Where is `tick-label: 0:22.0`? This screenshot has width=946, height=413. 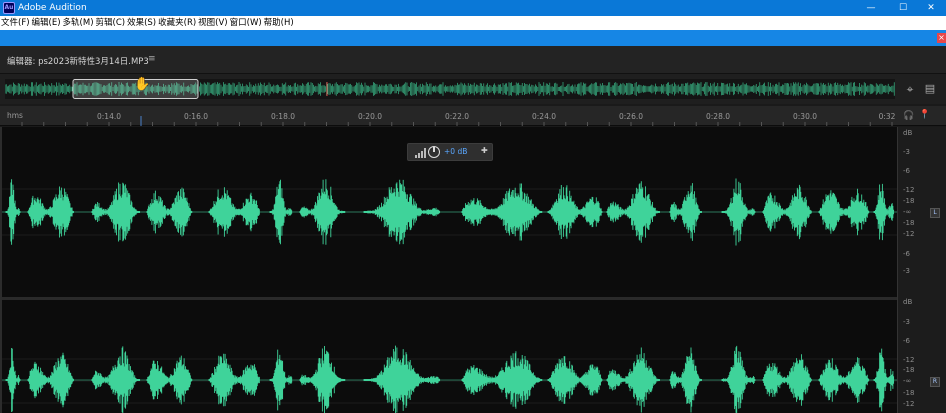
tick-label: 0:22.0 is located at coordinates (457, 116).